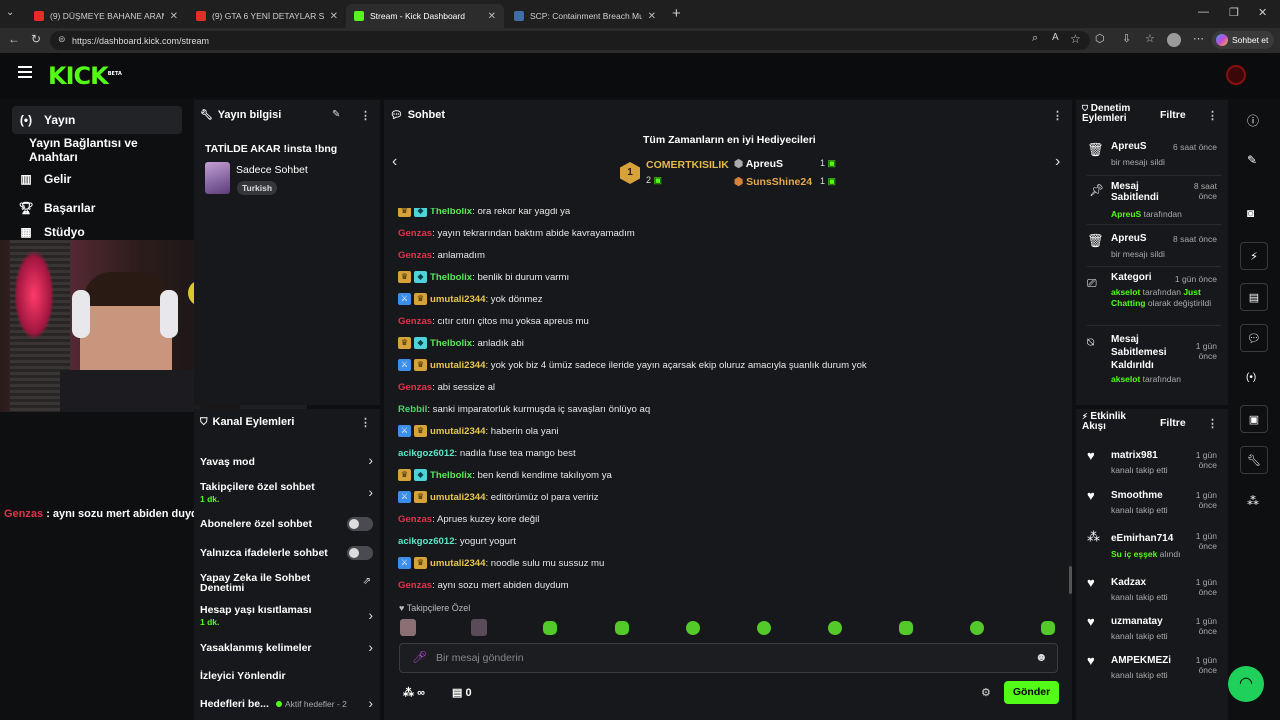 The height and width of the screenshot is (720, 1280). I want to click on chat-message: ⚔ ♛ umutali2344: noodle sulu mu sussuz mu, so click(501, 563).